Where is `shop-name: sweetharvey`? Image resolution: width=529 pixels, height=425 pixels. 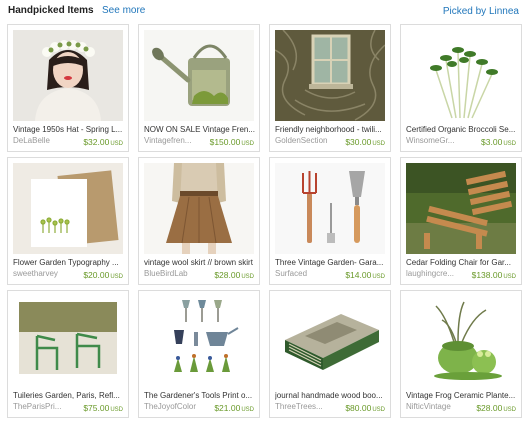 shop-name: sweetharvey is located at coordinates (44, 273).